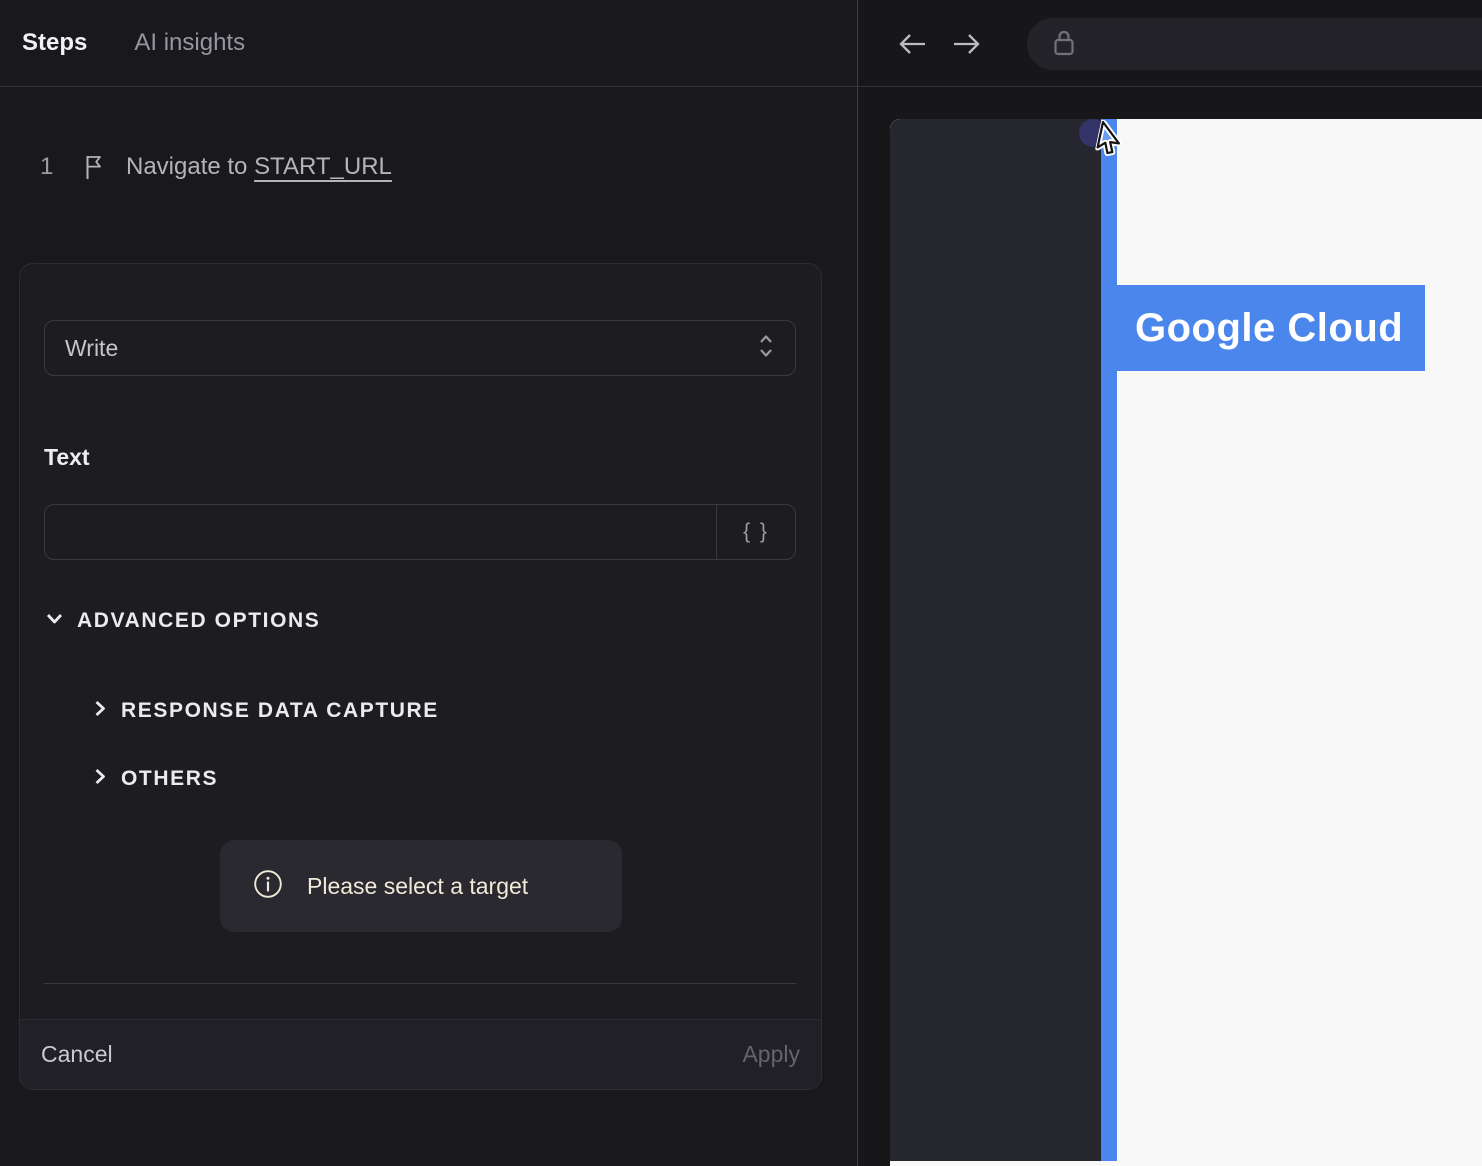 Image resolution: width=1482 pixels, height=1166 pixels. What do you see at coordinates (912, 43) in the screenshot?
I see `back-arrow-icon` at bounding box center [912, 43].